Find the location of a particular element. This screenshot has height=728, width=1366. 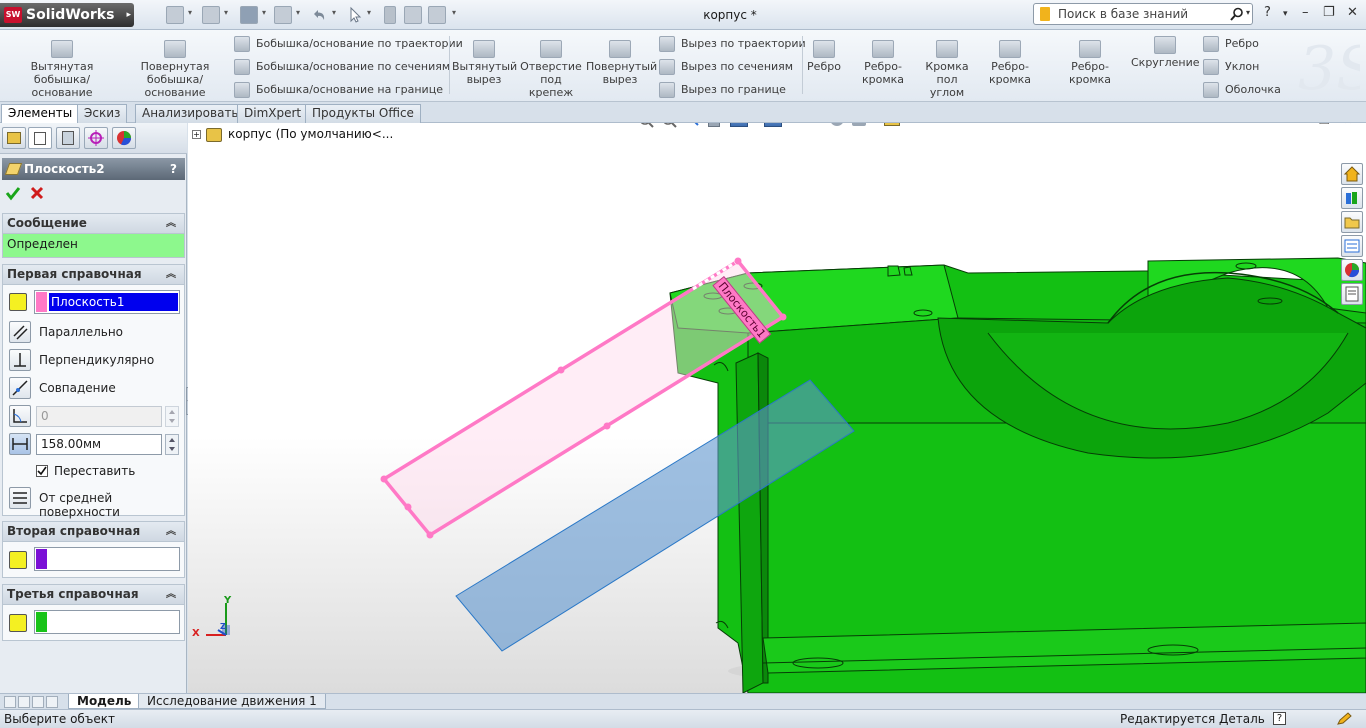

close-button: ✕ is located at coordinates (1352, 12).